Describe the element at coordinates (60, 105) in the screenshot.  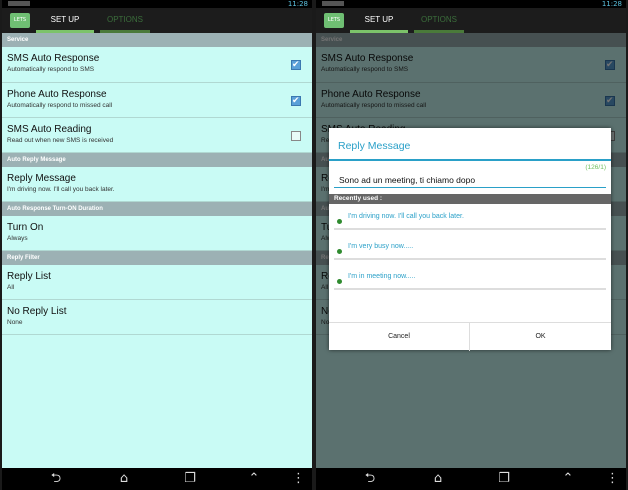
I see `setting-subtitle: Automatically respond to missed call` at that location.